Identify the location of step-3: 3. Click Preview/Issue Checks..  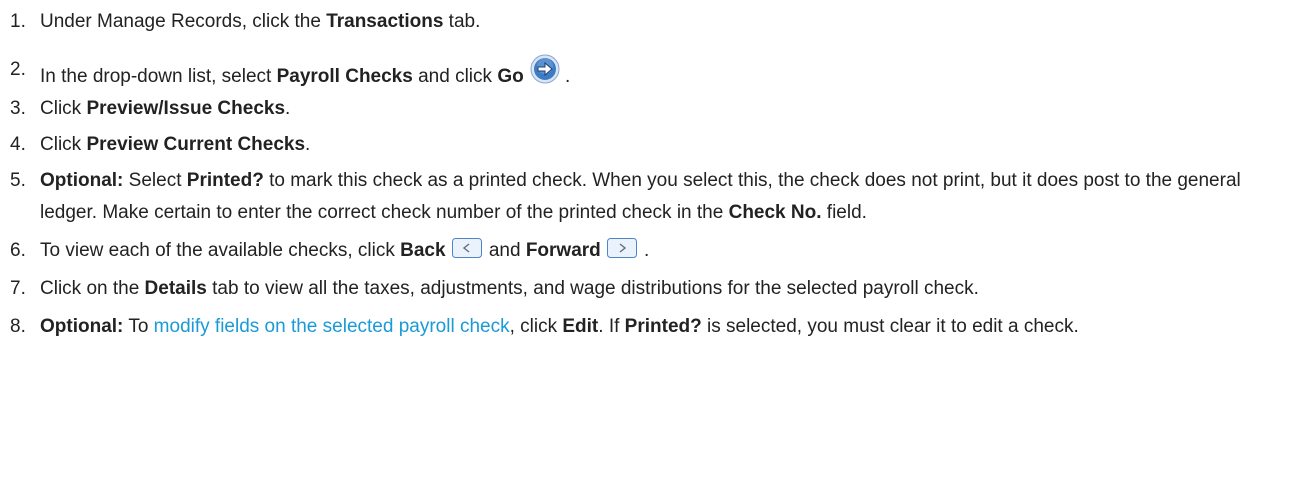
(648, 109).